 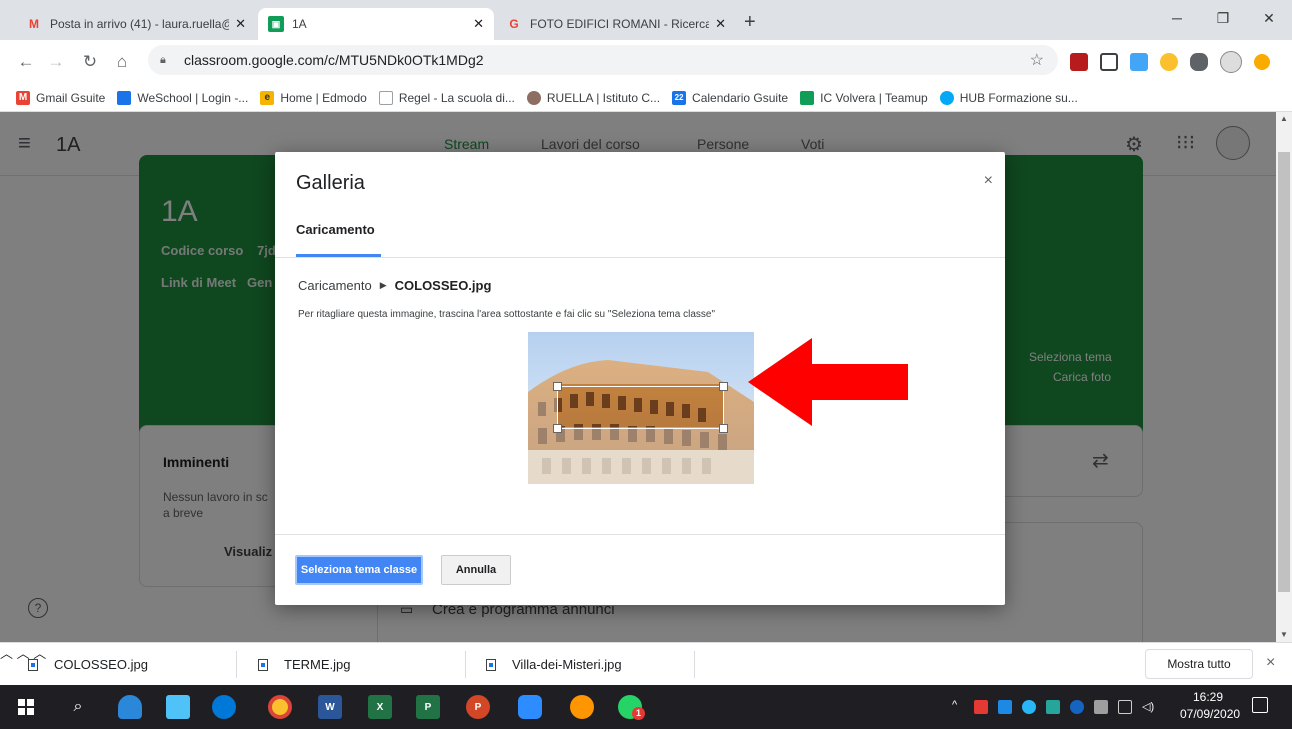 I want to click on windows-start-icon, so click(x=26, y=707).